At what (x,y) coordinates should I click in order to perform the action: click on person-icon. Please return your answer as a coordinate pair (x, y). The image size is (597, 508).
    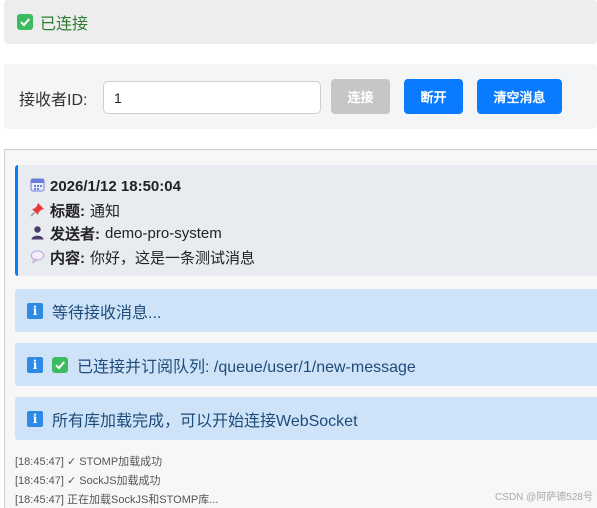
    Looking at the image, I should click on (40, 234).